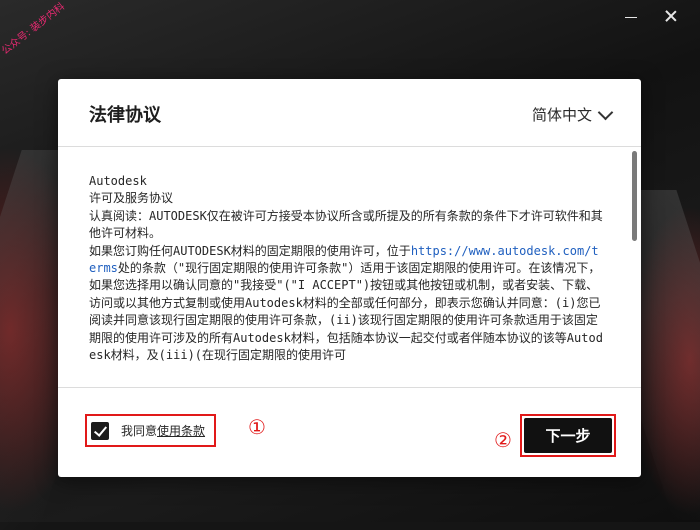  Describe the element at coordinates (139, 431) in the screenshot. I see `agree-prefix: 我同意` at that location.